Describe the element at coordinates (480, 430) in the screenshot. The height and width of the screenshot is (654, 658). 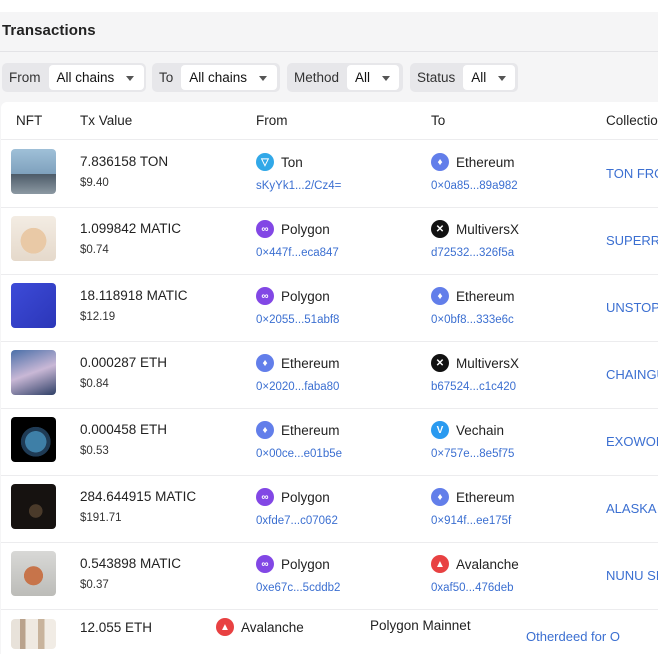
I see `to-chain-name: Vechain` at that location.